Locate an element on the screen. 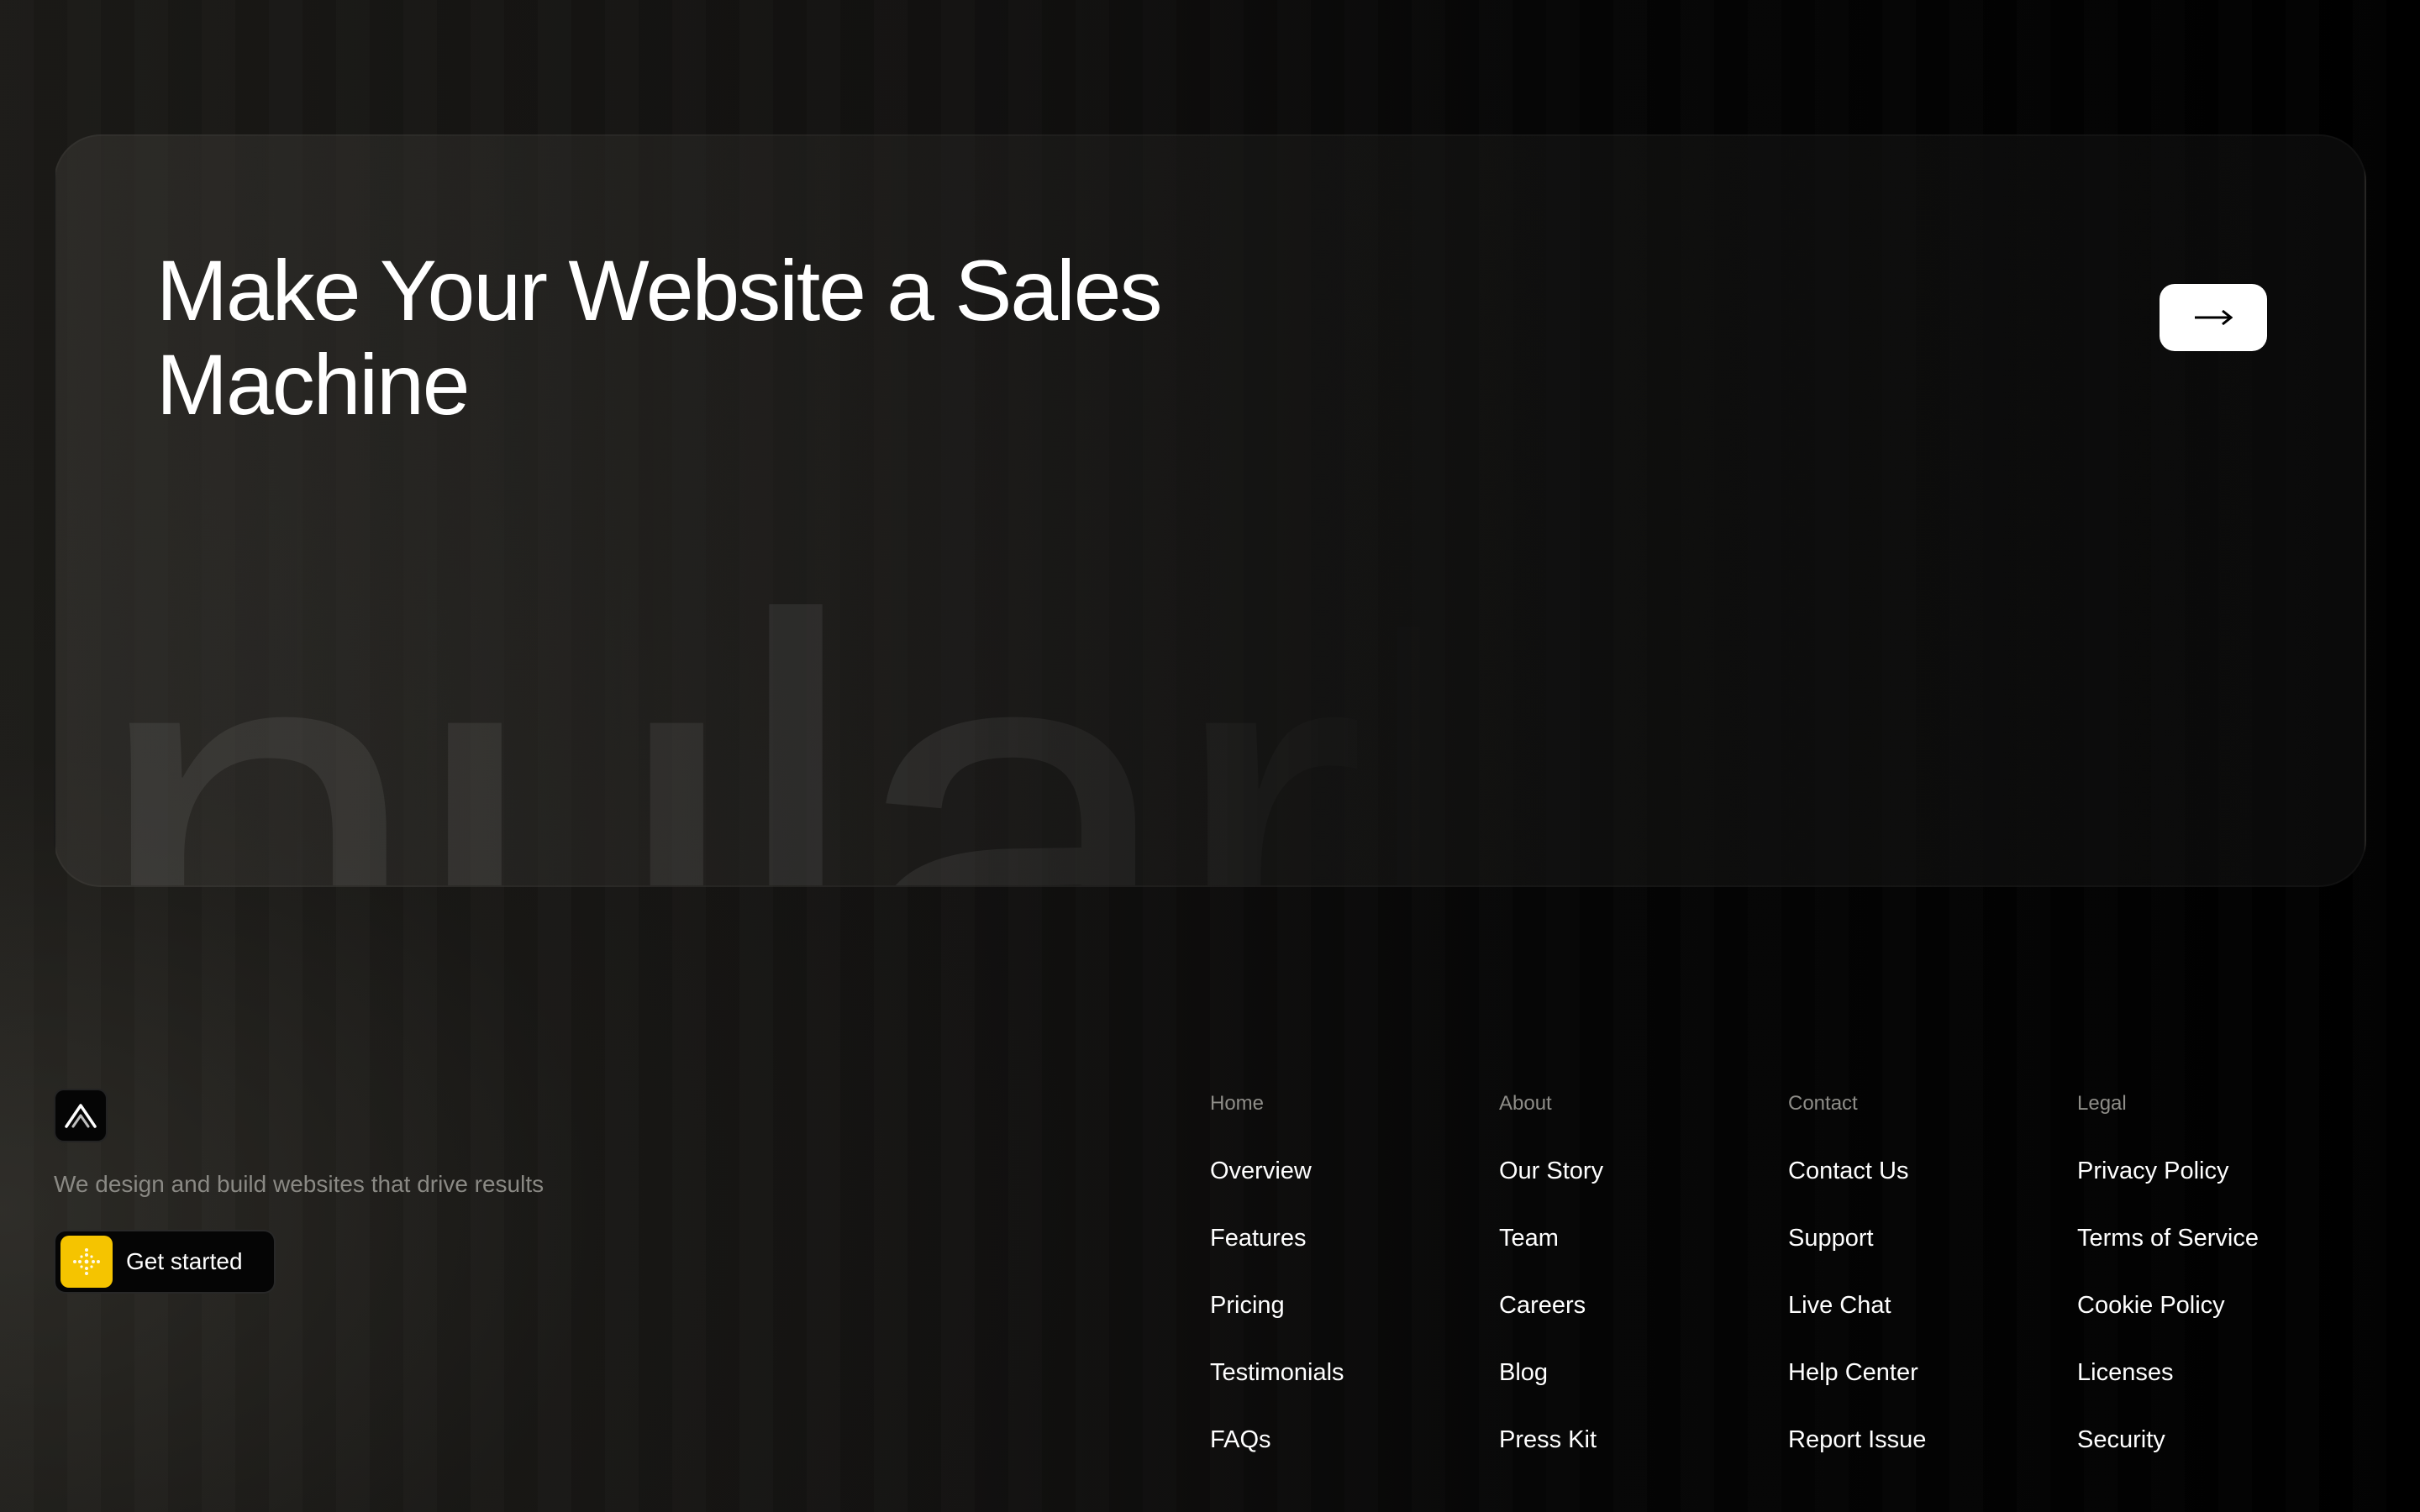 This screenshot has width=2420, height=1512. footer-link-our-story: Our Story is located at coordinates (1633, 1186).